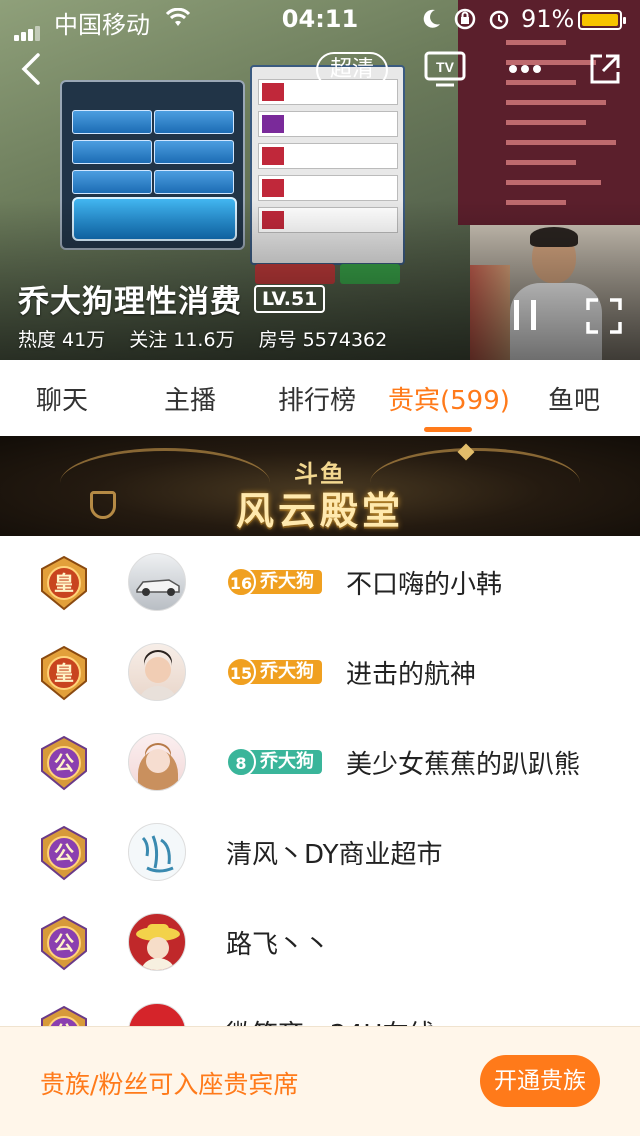 This screenshot has height=1136, width=640. I want to click on alarm-icon, so click(499, 20).